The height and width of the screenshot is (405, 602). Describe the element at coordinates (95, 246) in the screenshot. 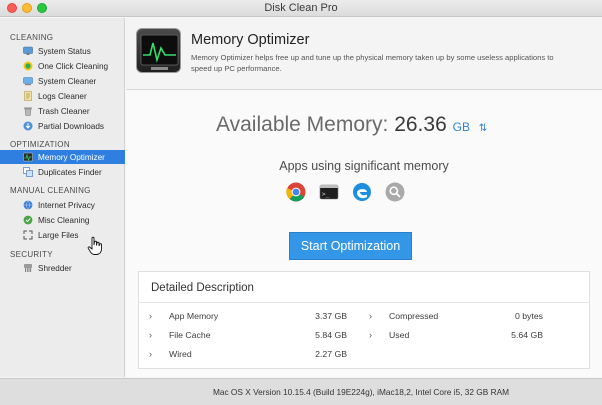

I see `hand-cursor-icon` at that location.